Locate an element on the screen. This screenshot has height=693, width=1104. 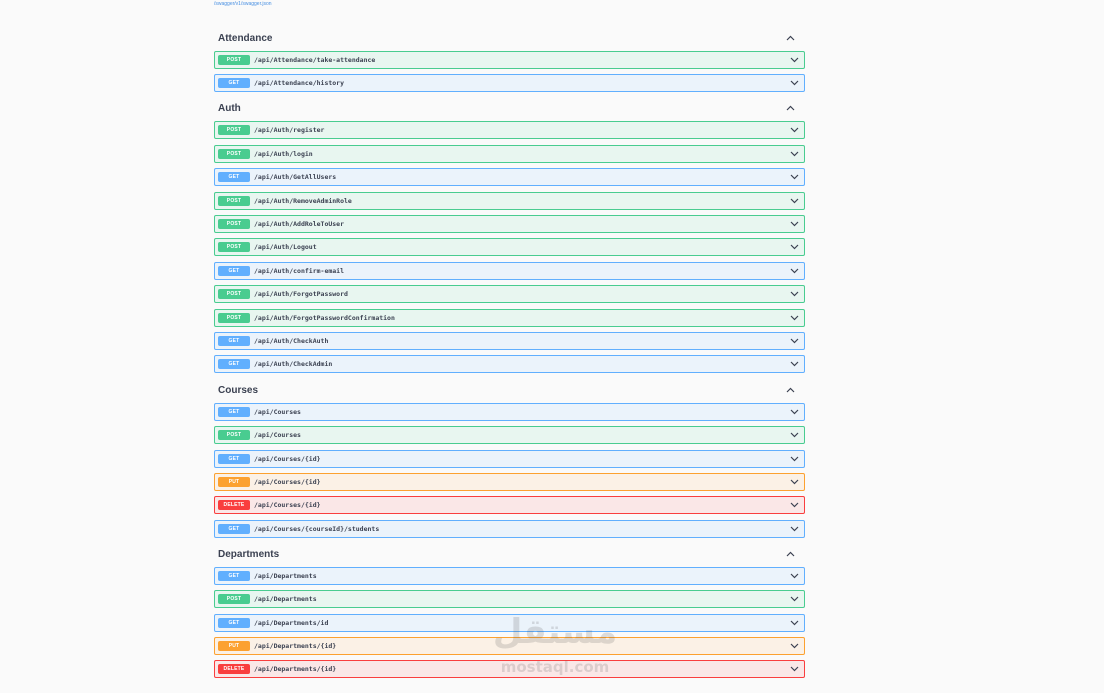
operation-path: /api/Auth/login is located at coordinates (283, 154).